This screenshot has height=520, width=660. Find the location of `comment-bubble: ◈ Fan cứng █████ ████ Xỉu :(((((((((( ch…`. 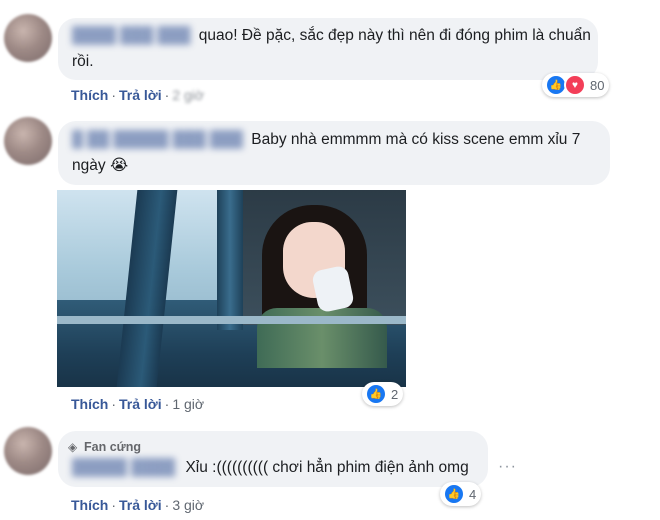

comment-bubble: ◈ Fan cứng █████ ████ Xỉu :(((((((((( ch… is located at coordinates (273, 459).